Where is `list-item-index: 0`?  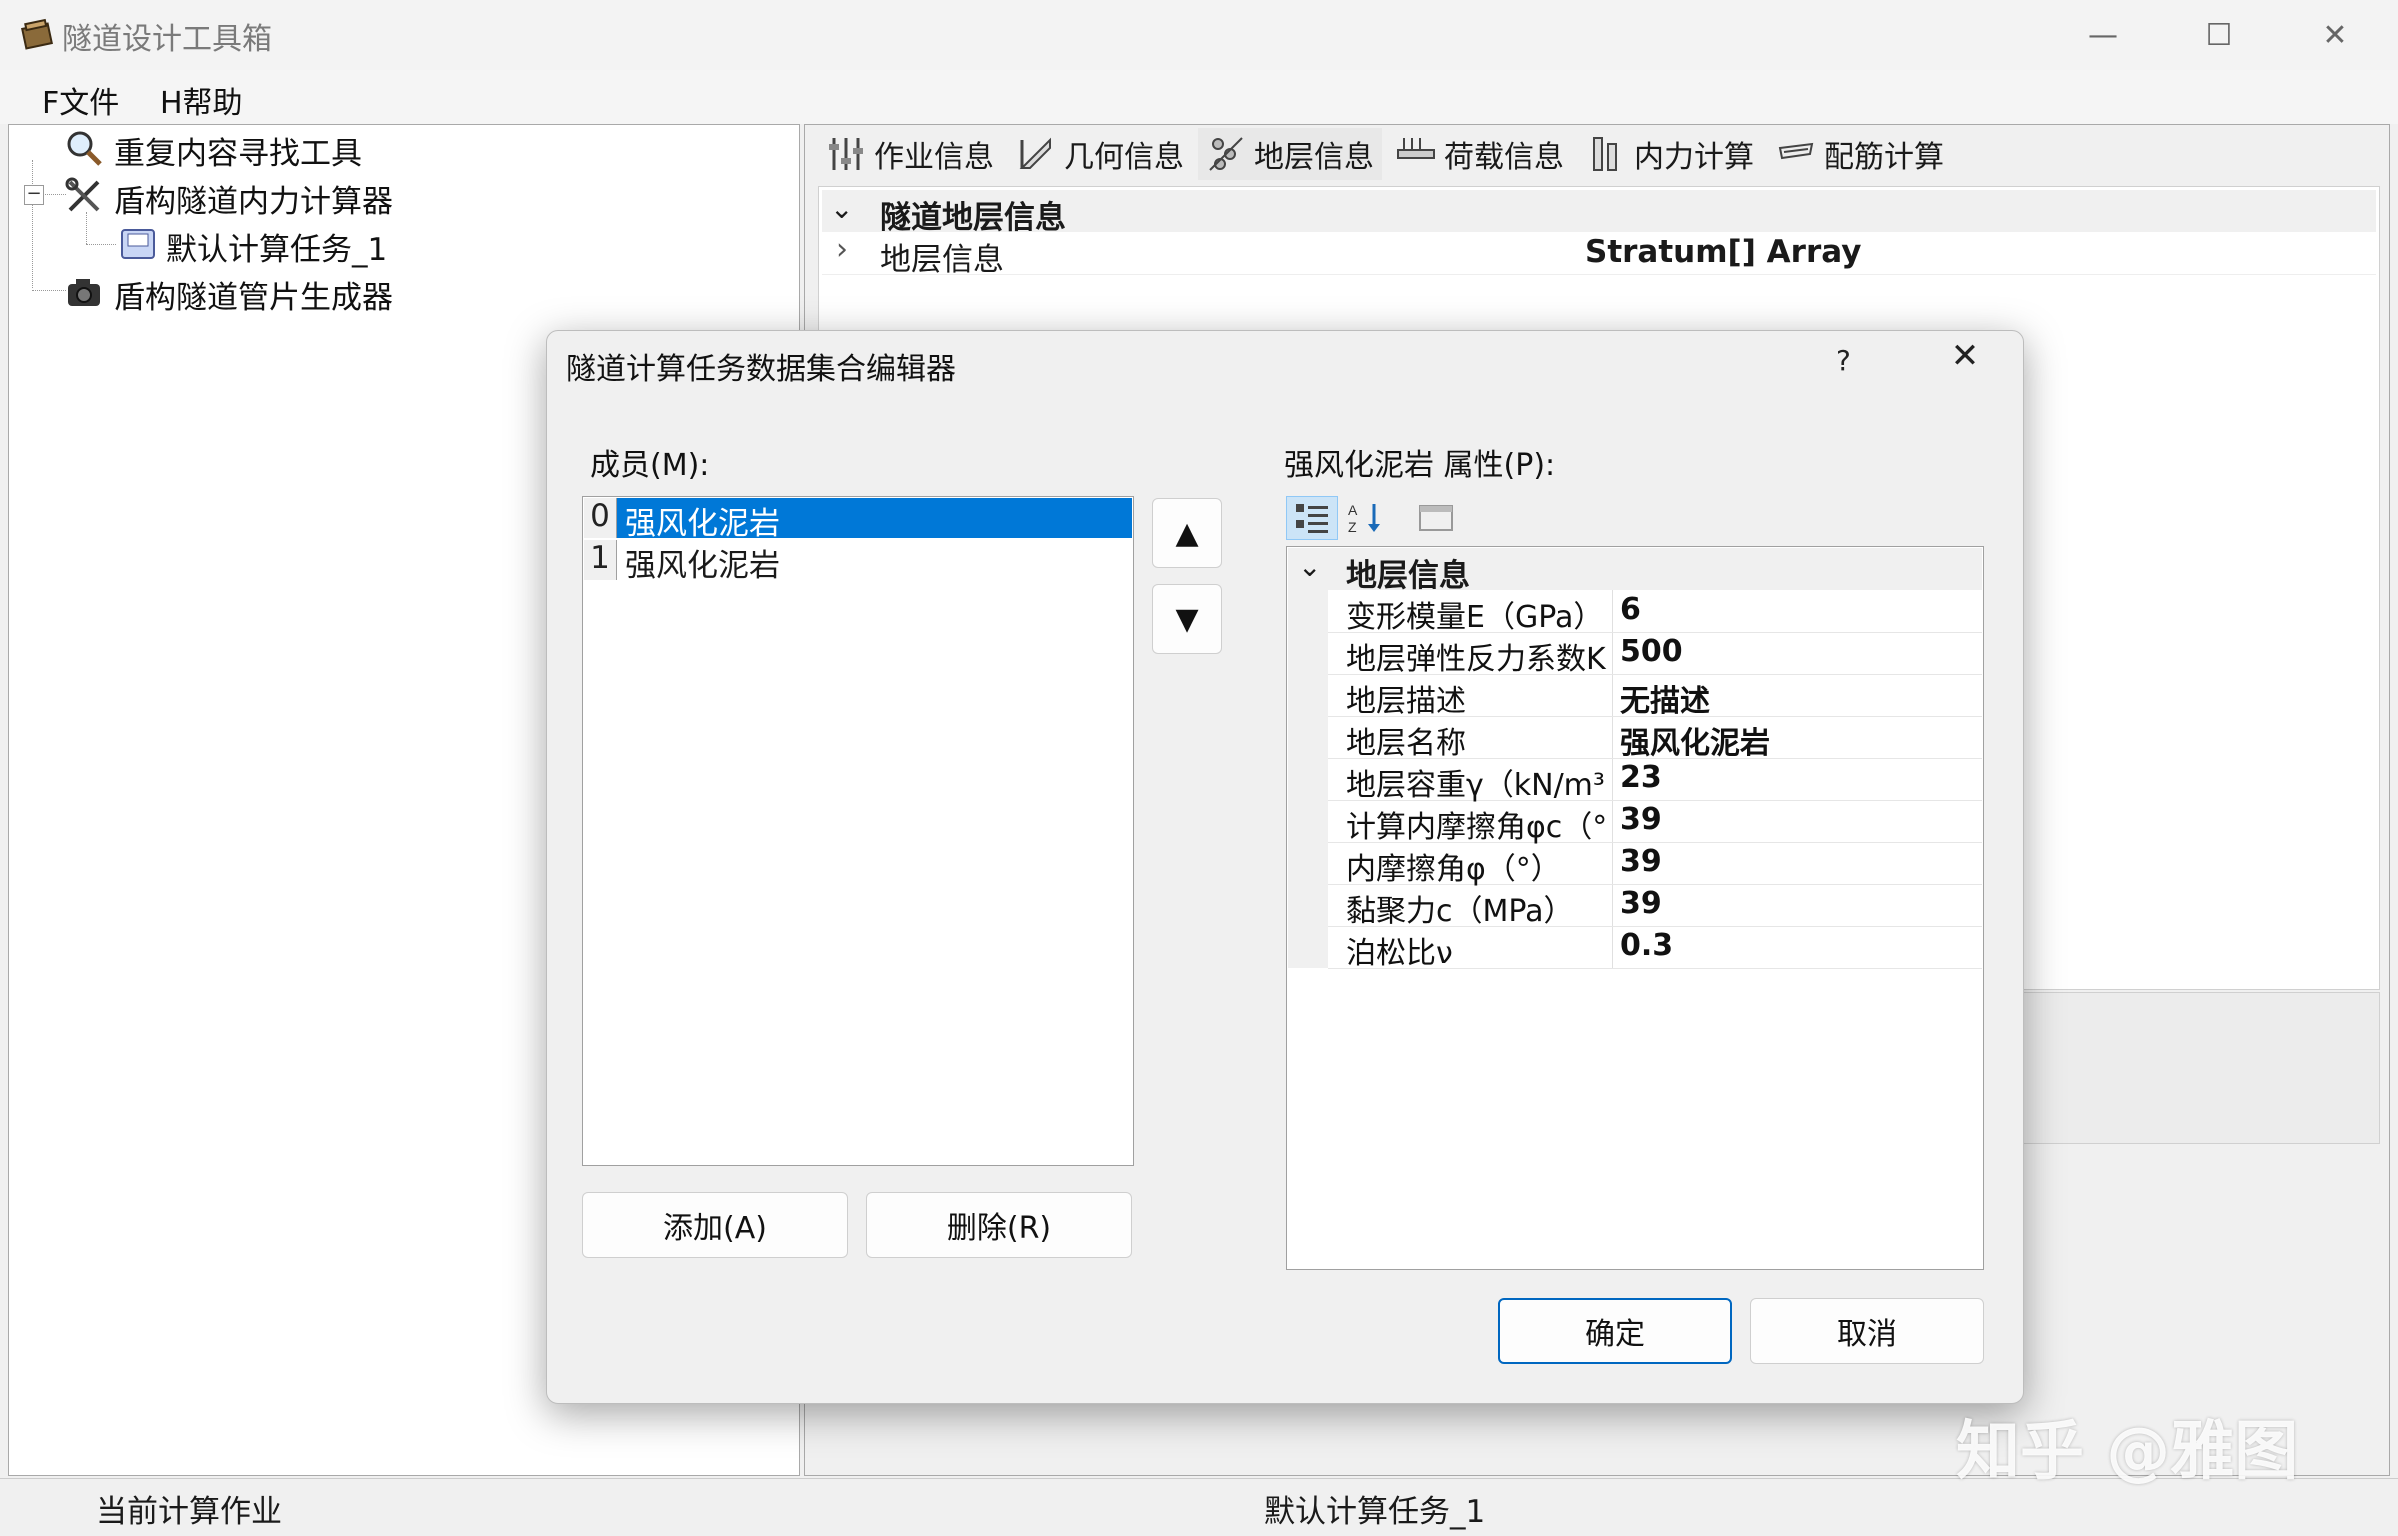
list-item-index: 0 is located at coordinates (600, 518).